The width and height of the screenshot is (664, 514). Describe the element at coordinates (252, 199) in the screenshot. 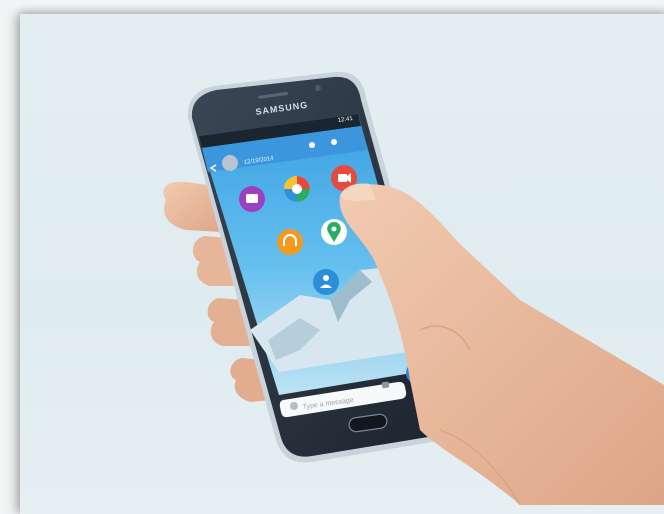

I see `gallery-icon` at that location.